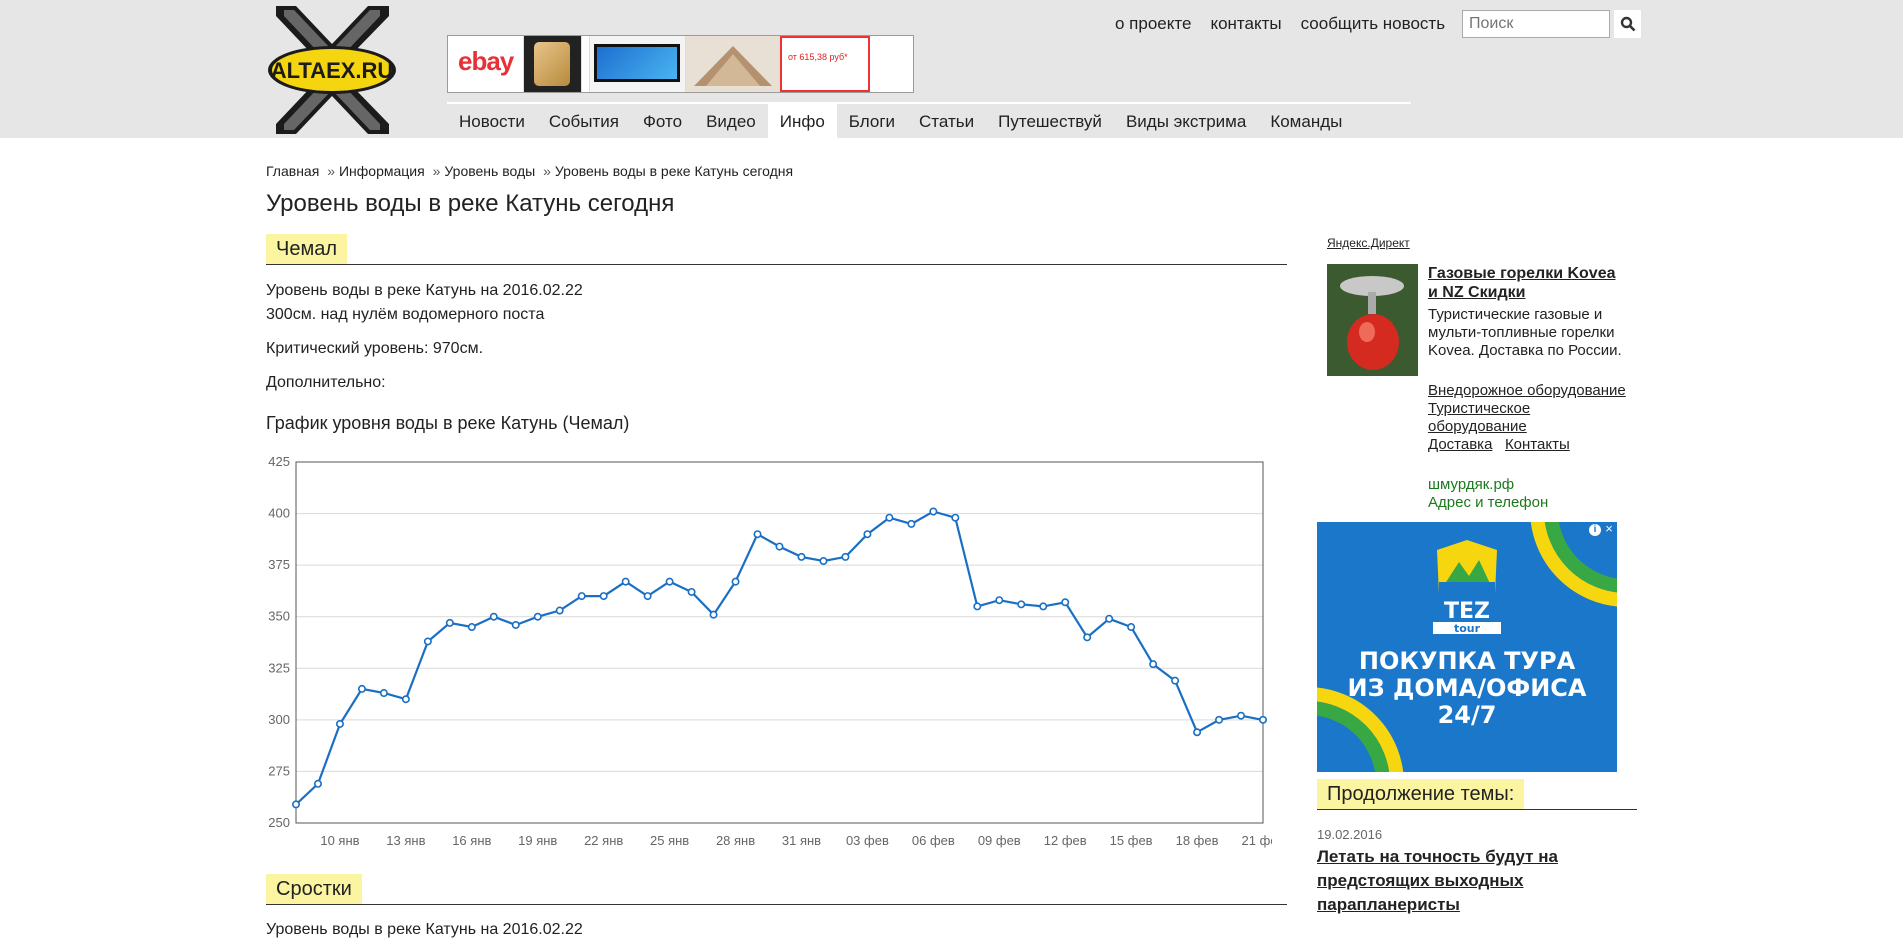  Describe the element at coordinates (1131, 840) in the screenshot. I see `x-tick-label: 15 фев` at that location.